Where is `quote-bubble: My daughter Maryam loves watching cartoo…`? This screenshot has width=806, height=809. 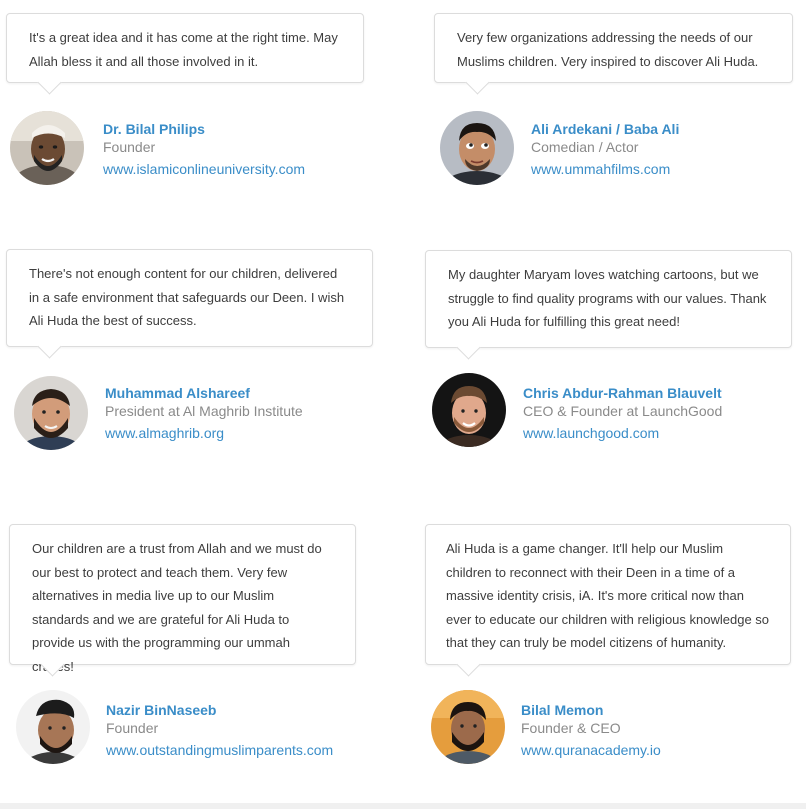 quote-bubble: My daughter Maryam loves watching cartoo… is located at coordinates (608, 305).